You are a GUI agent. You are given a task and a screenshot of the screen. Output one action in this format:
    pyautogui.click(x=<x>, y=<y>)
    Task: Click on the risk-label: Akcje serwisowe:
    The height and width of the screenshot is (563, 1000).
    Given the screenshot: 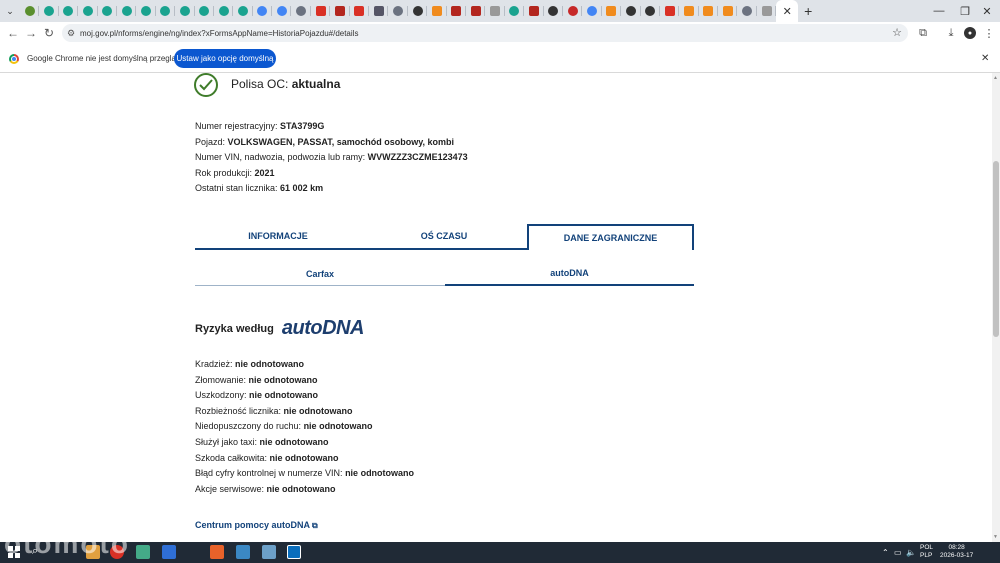 What is the action you would take?
    pyautogui.click(x=231, y=488)
    